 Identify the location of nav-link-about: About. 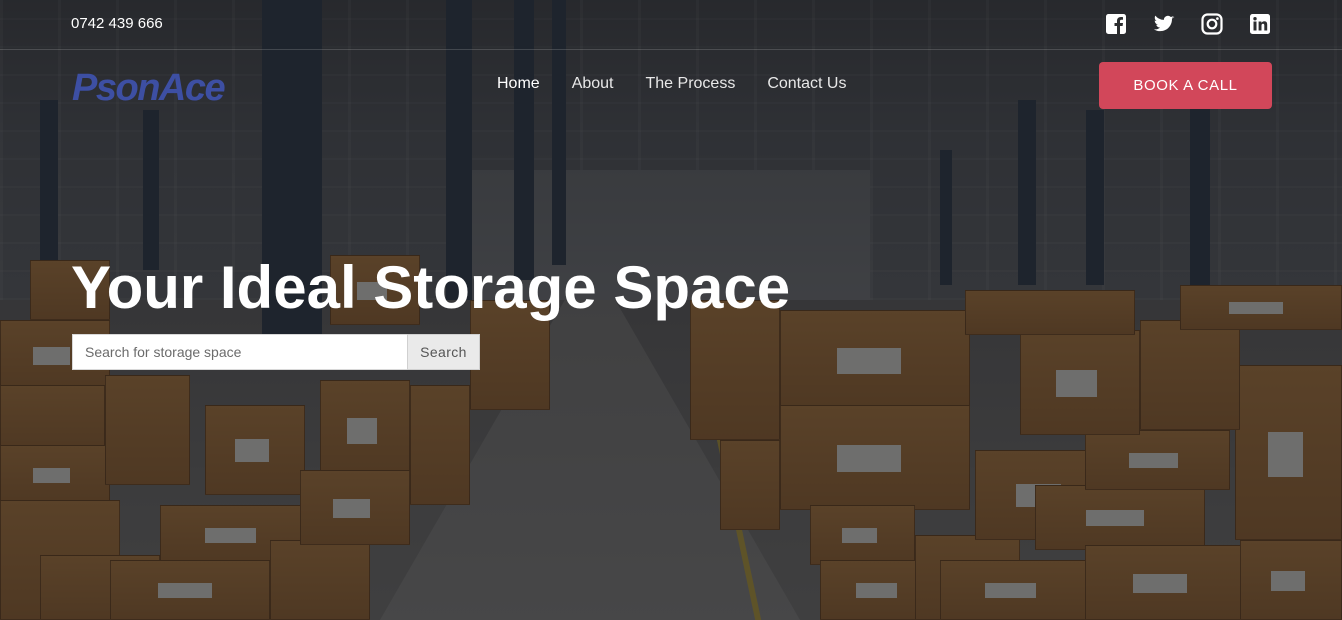
(593, 84).